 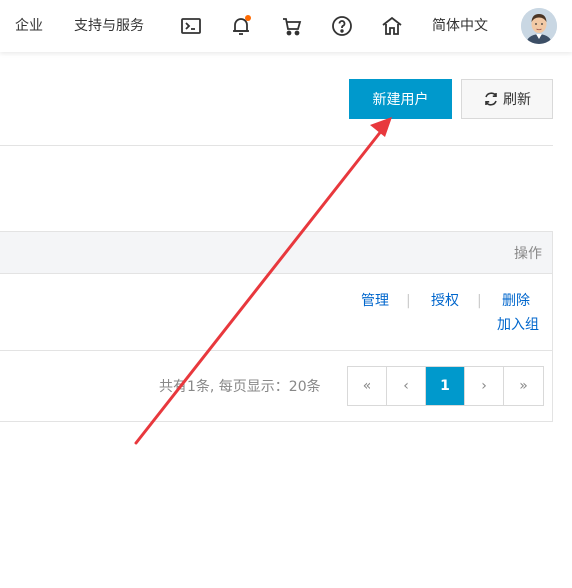 What do you see at coordinates (248, 18) in the screenshot?
I see `notification-dot` at bounding box center [248, 18].